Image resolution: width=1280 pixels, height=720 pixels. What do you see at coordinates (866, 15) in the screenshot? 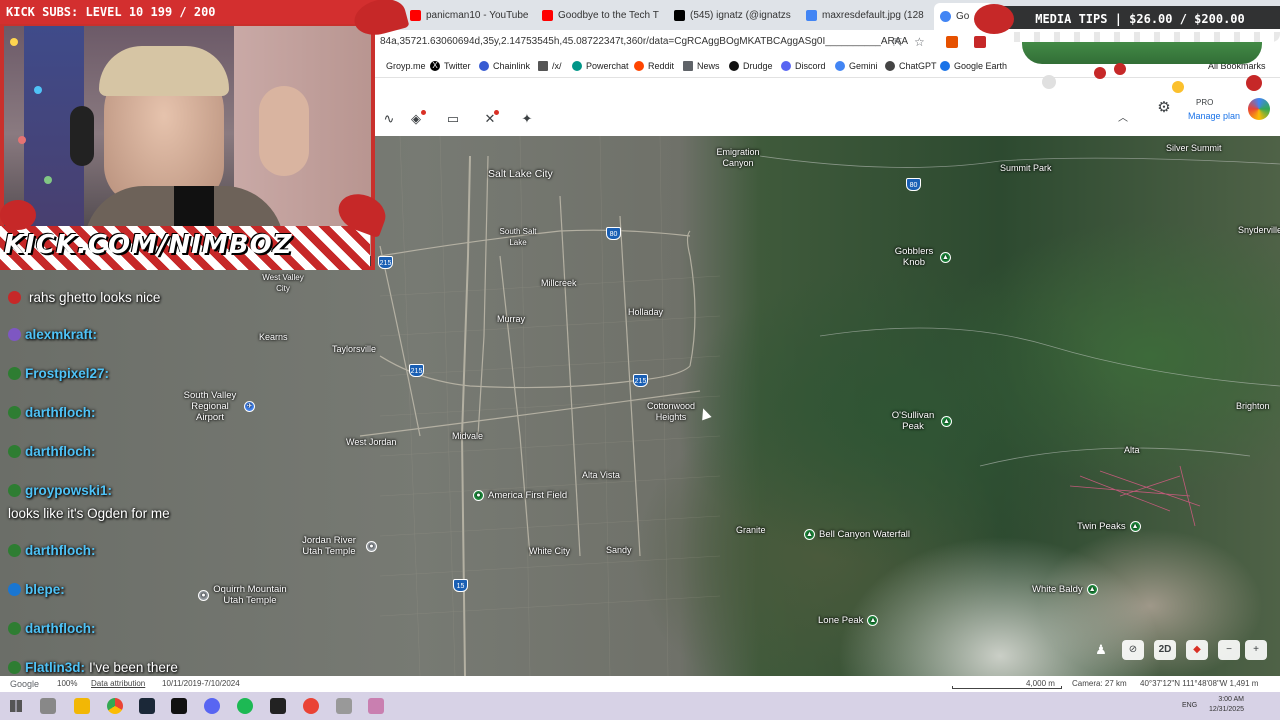
I see `tab-image: maxresdefault.jpg (128×` at bounding box center [866, 15].